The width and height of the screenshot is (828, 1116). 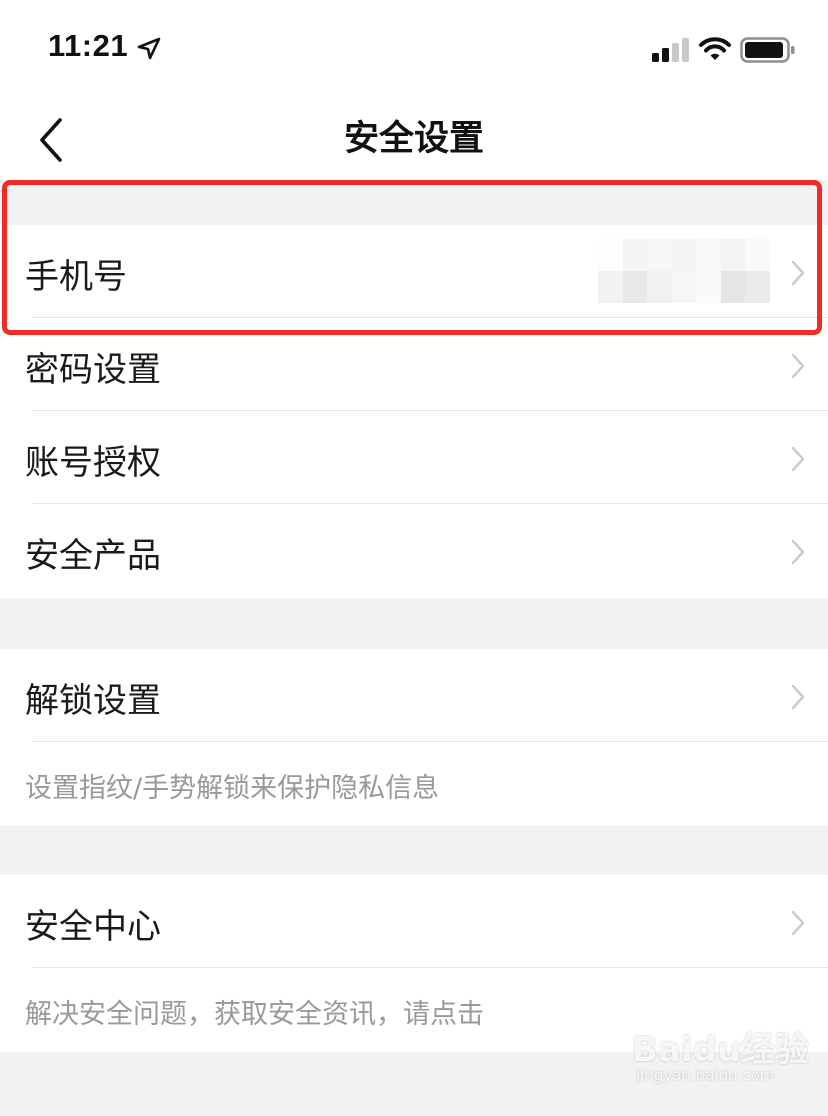 I want to click on status-time: 11:21, so click(x=88, y=45).